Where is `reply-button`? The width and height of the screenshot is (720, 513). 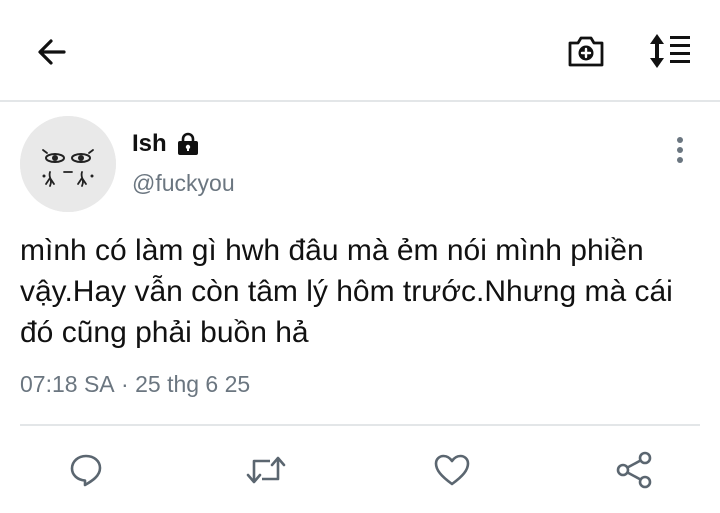 reply-button is located at coordinates (86, 470).